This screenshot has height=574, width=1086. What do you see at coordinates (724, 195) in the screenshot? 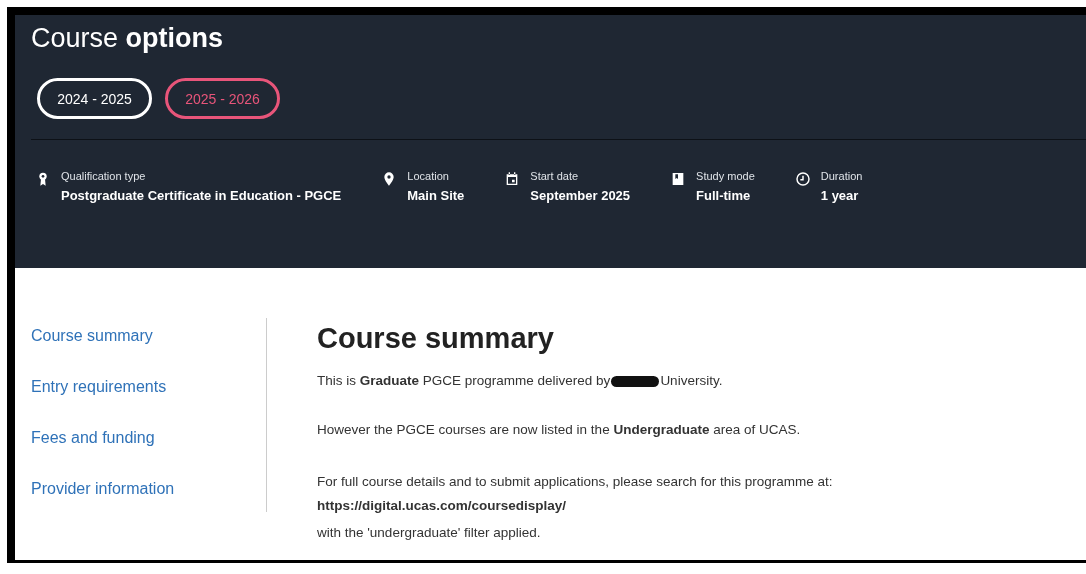
I see `detail-value: Full-time` at bounding box center [724, 195].